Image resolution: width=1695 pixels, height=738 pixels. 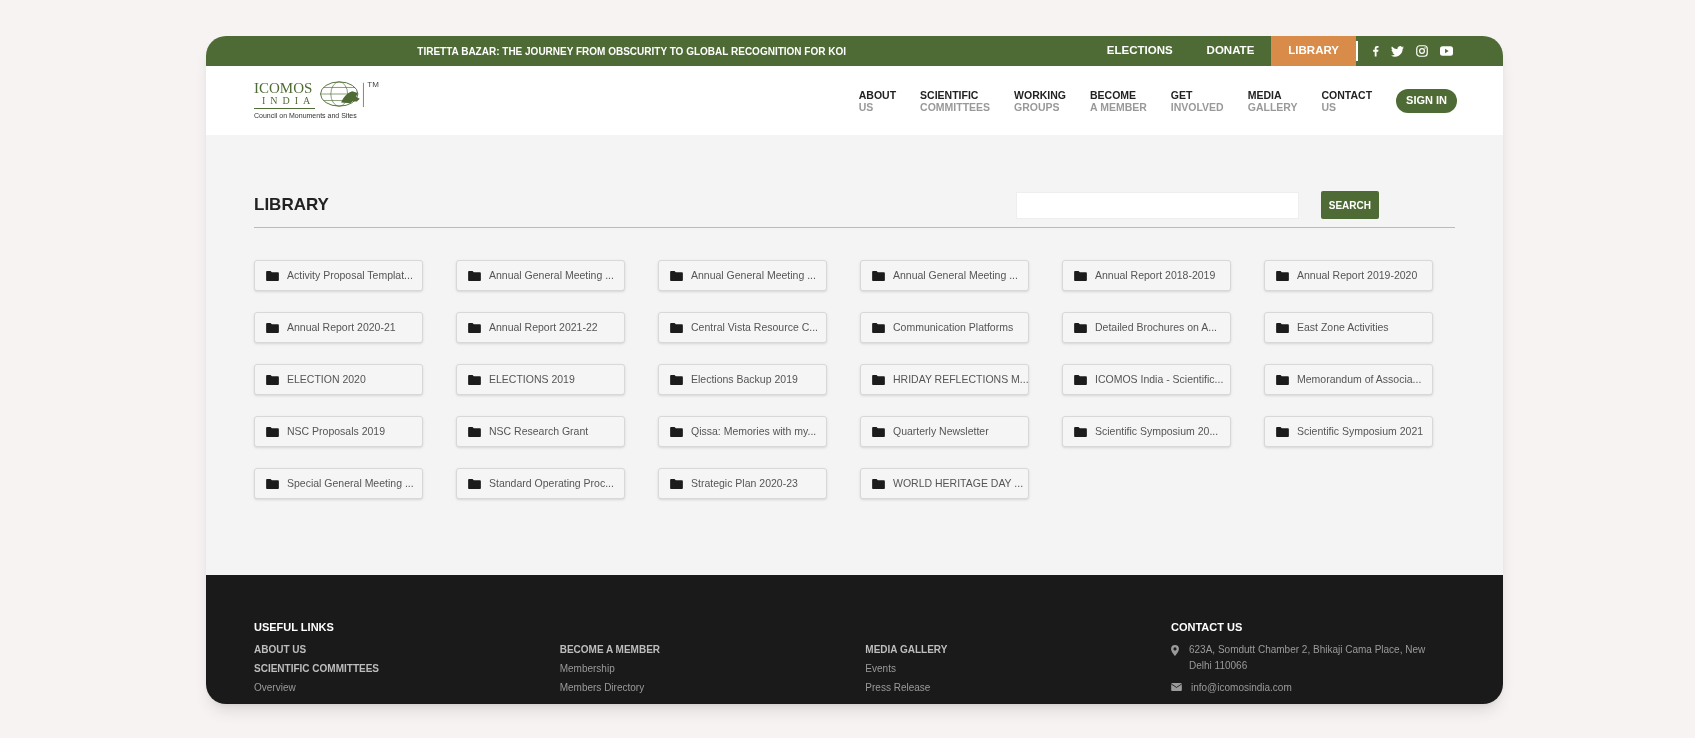 What do you see at coordinates (631, 51) in the screenshot?
I see `news-headline-link: TIRETTA BAZAR: THE JOURNEY FROM OBSCURITY TO GLOBAL RECOGNITION FOR KOI` at bounding box center [631, 51].